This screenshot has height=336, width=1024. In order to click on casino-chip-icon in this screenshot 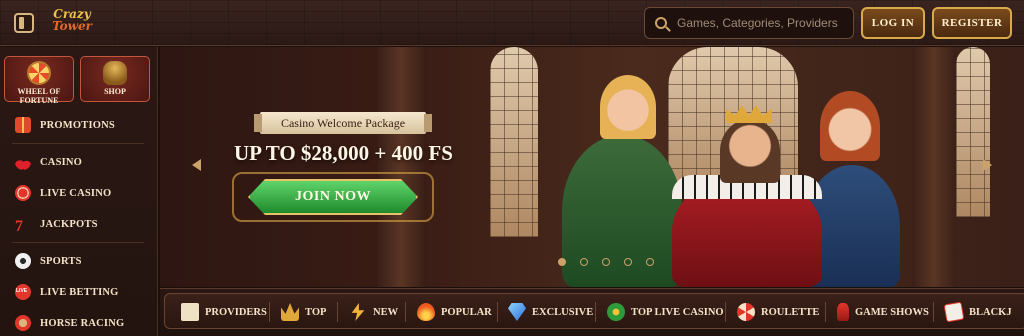, I will do `click(23, 193)`.